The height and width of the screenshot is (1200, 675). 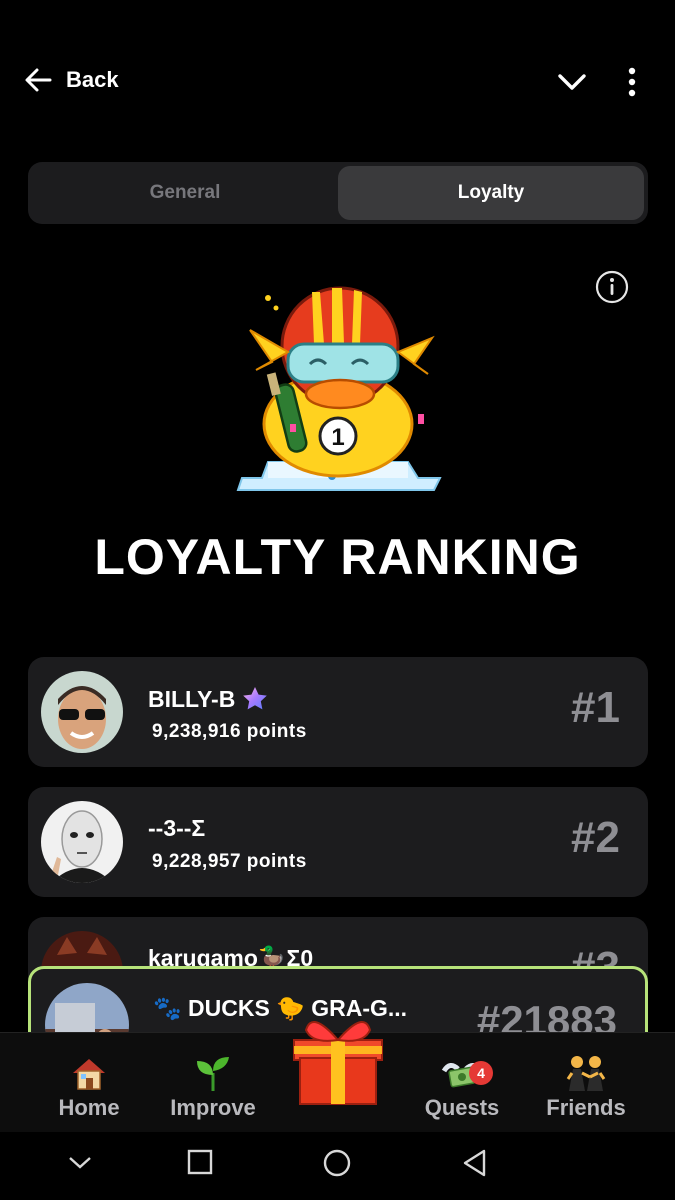 What do you see at coordinates (208, 699) in the screenshot?
I see `username: BILLY-B` at bounding box center [208, 699].